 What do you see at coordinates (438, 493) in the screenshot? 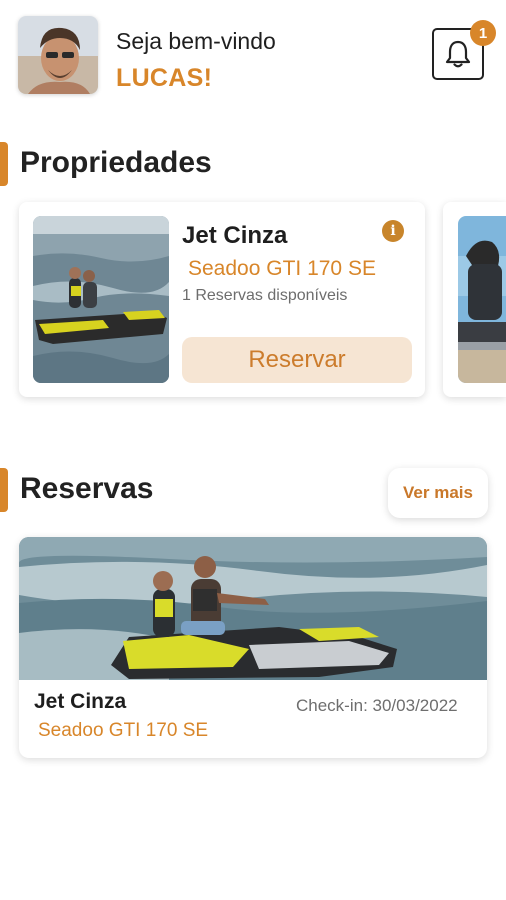
I see `see-more-button: Ver mais` at bounding box center [438, 493].